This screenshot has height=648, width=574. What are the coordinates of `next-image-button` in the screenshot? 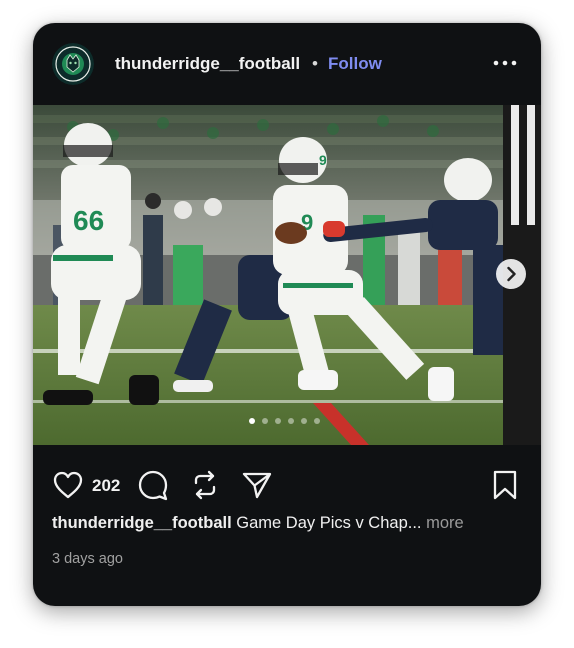 It's located at (511, 274).